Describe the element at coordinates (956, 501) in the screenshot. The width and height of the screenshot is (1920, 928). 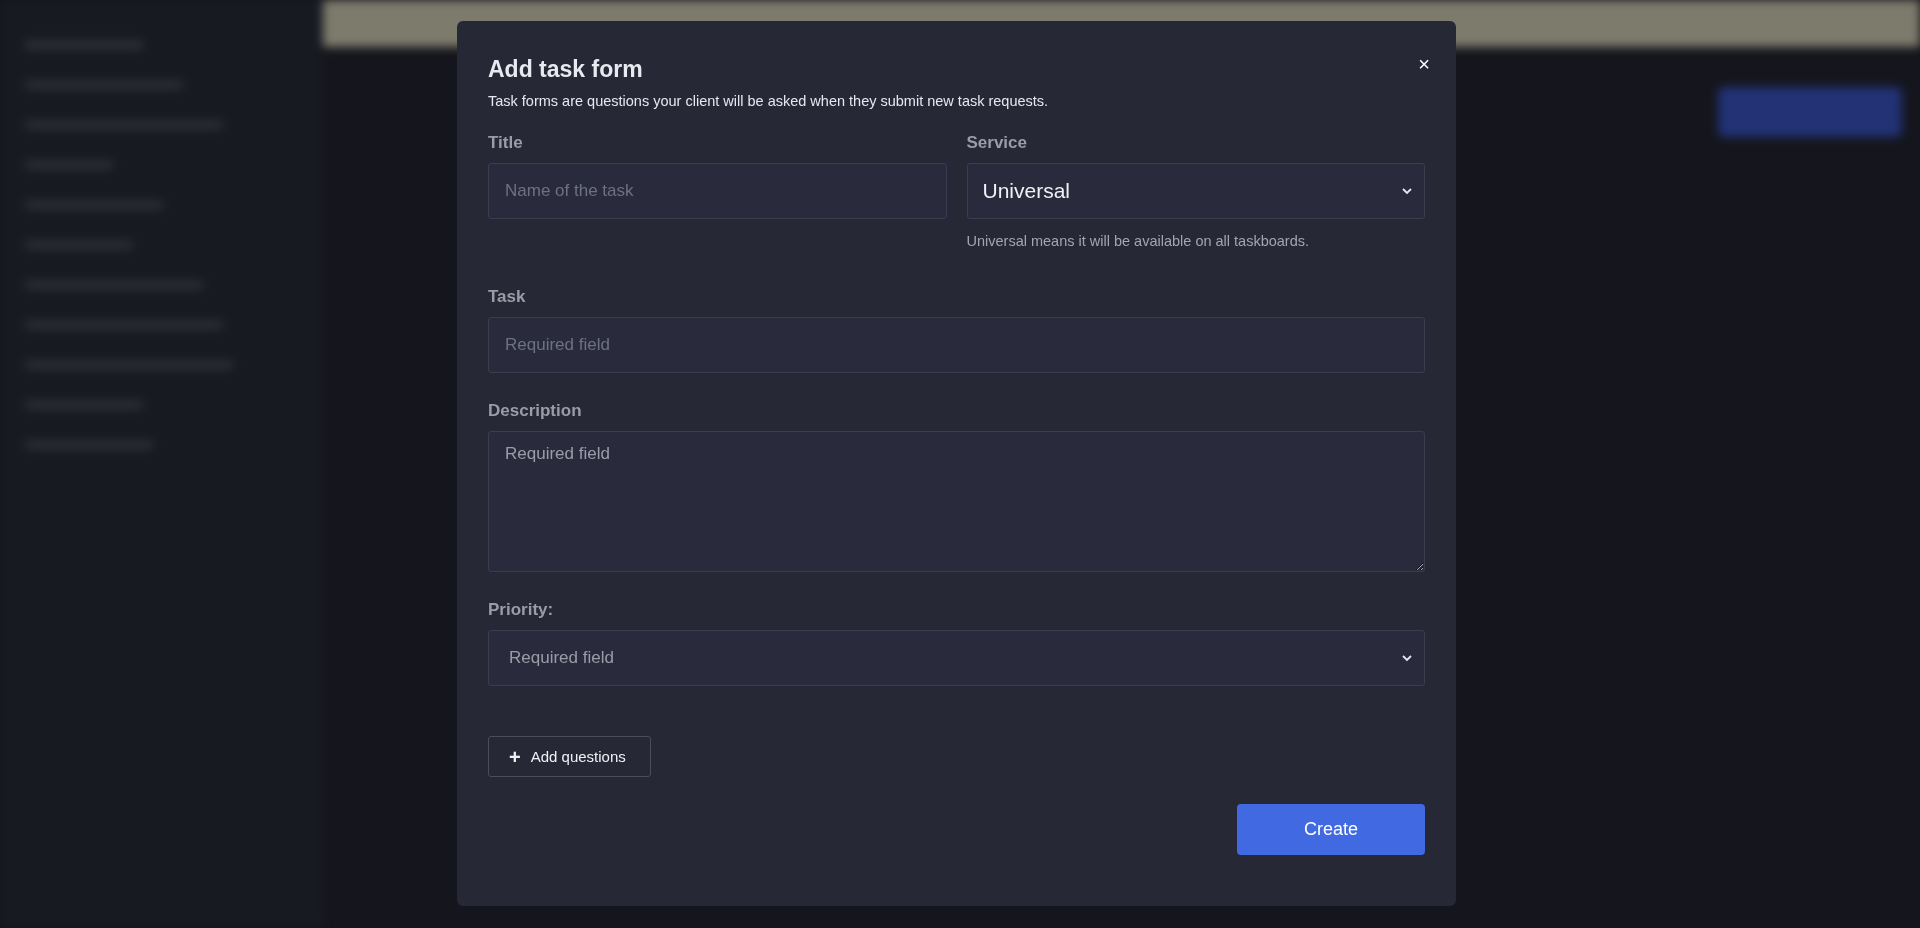
I see `textarea-field: Required field` at that location.